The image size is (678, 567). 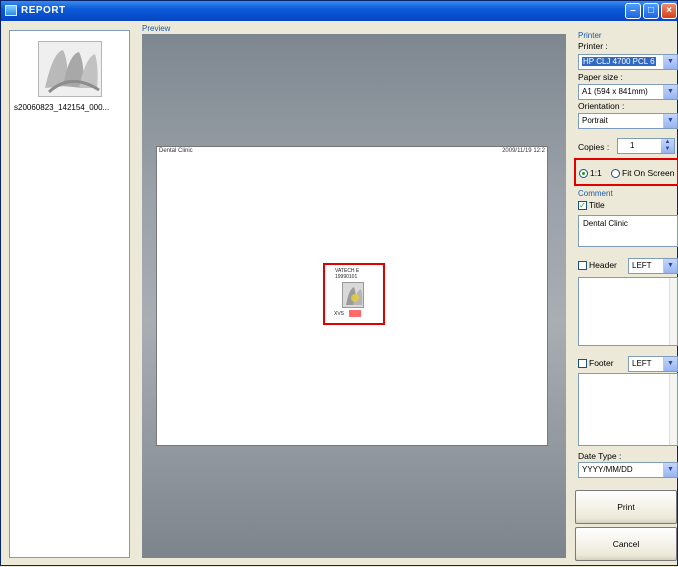 I want to click on orientation-value: Portrait, so click(x=595, y=120).